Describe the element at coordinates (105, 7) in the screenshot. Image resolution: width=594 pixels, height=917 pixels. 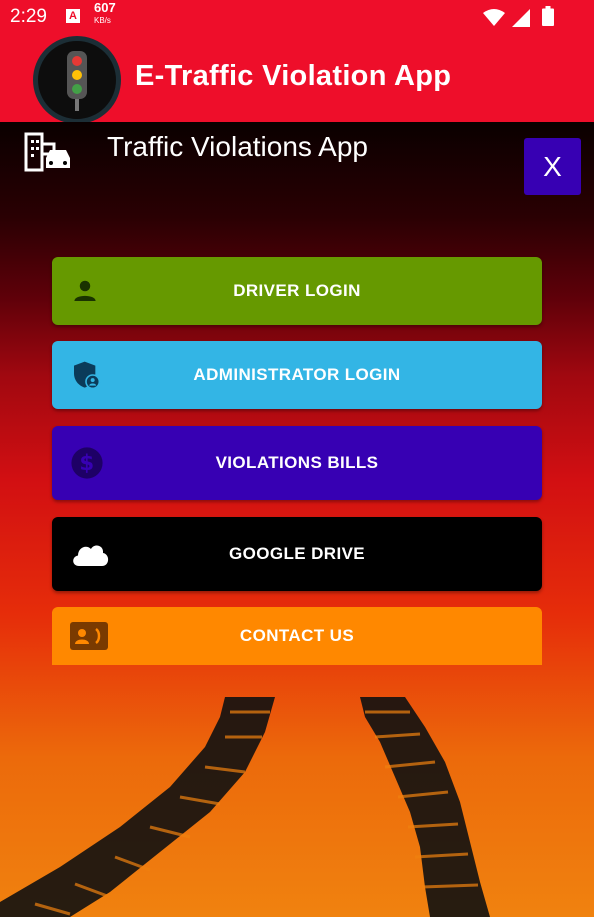
I see `speed-value: 607` at that location.